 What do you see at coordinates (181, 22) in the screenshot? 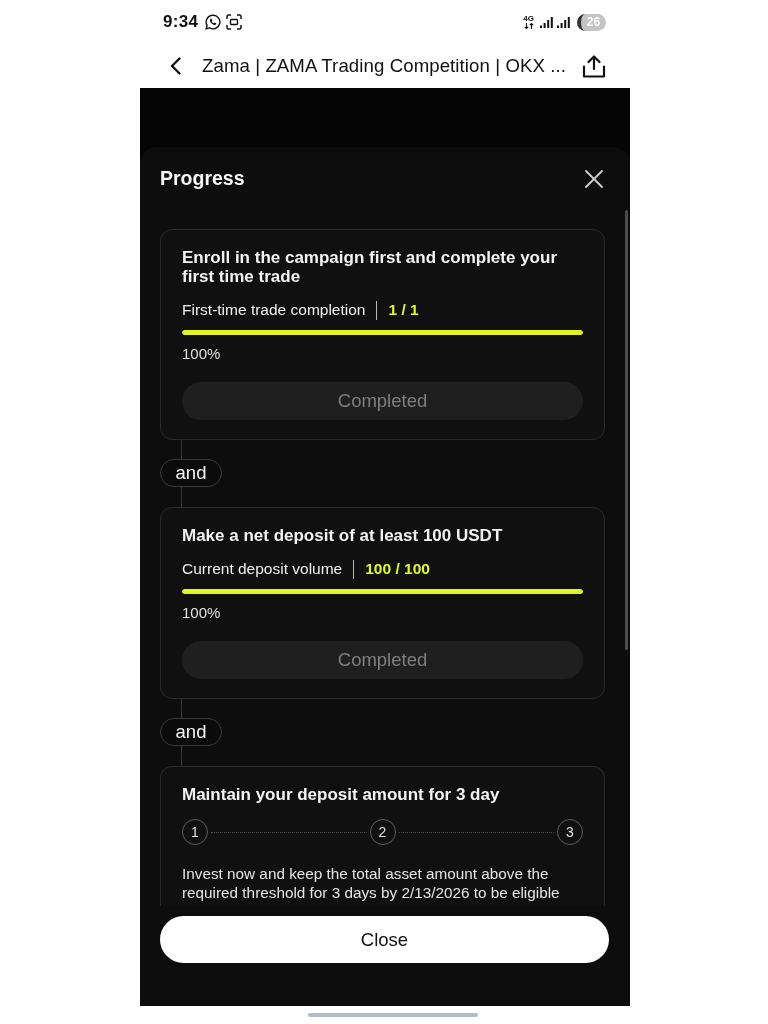
I see `status-time: 9:34` at bounding box center [181, 22].